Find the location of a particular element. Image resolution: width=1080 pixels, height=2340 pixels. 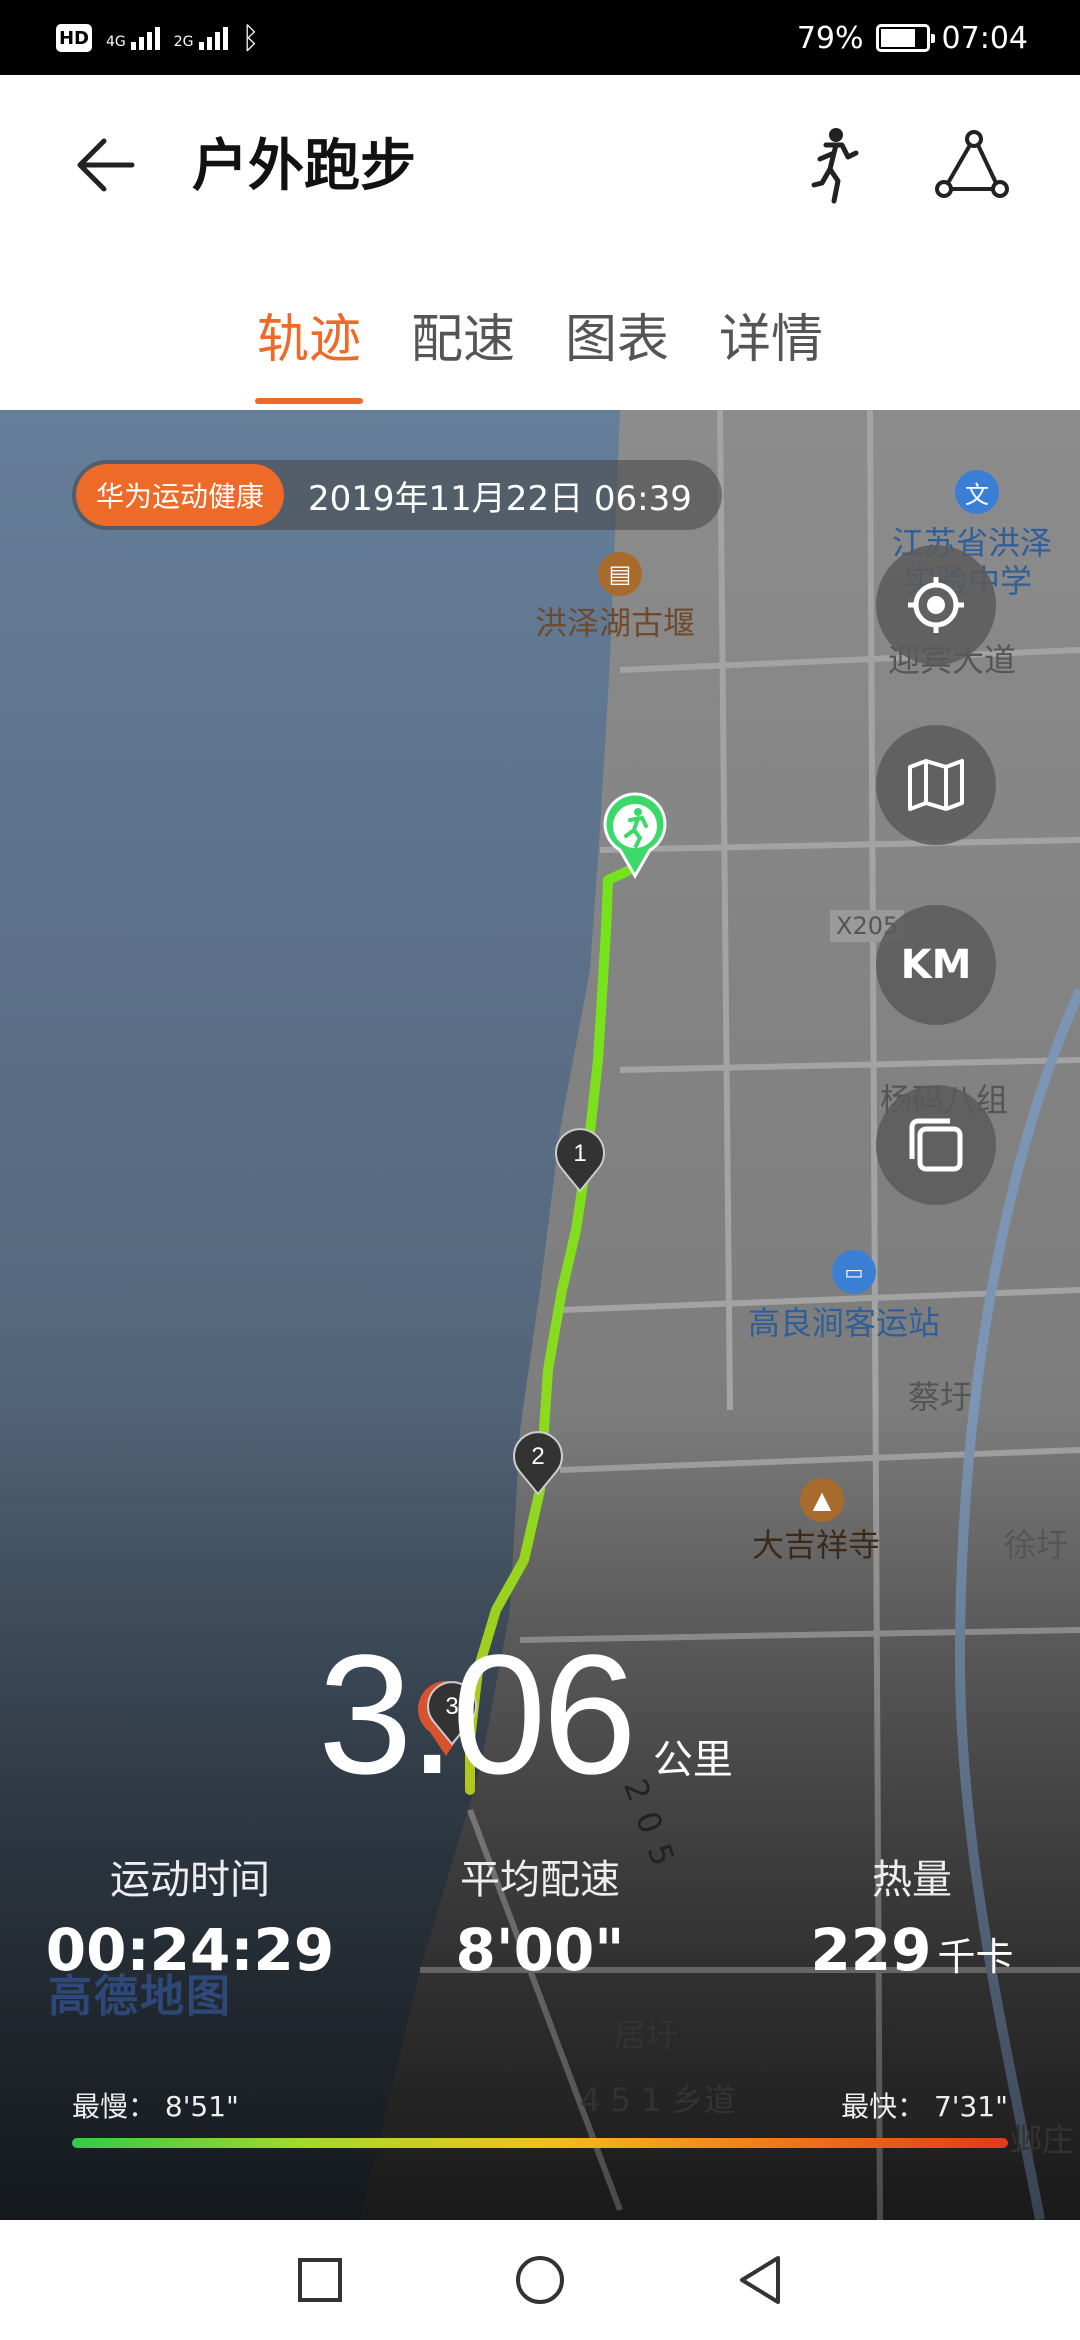

km-marker-1: 1 is located at coordinates (580, 1160).